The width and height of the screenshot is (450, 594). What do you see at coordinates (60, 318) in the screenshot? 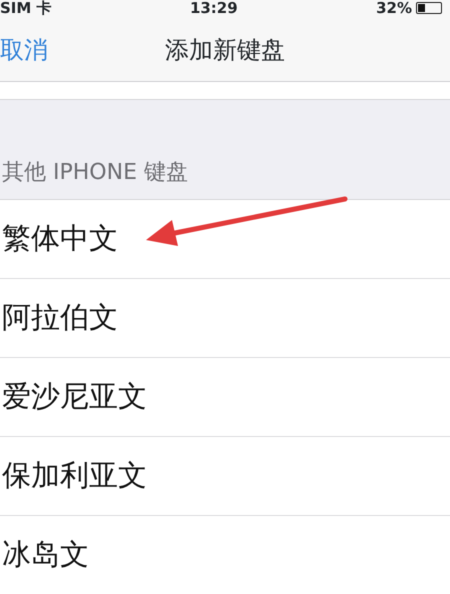
I see `keyboard-list-item: 阿拉伯文` at bounding box center [60, 318].